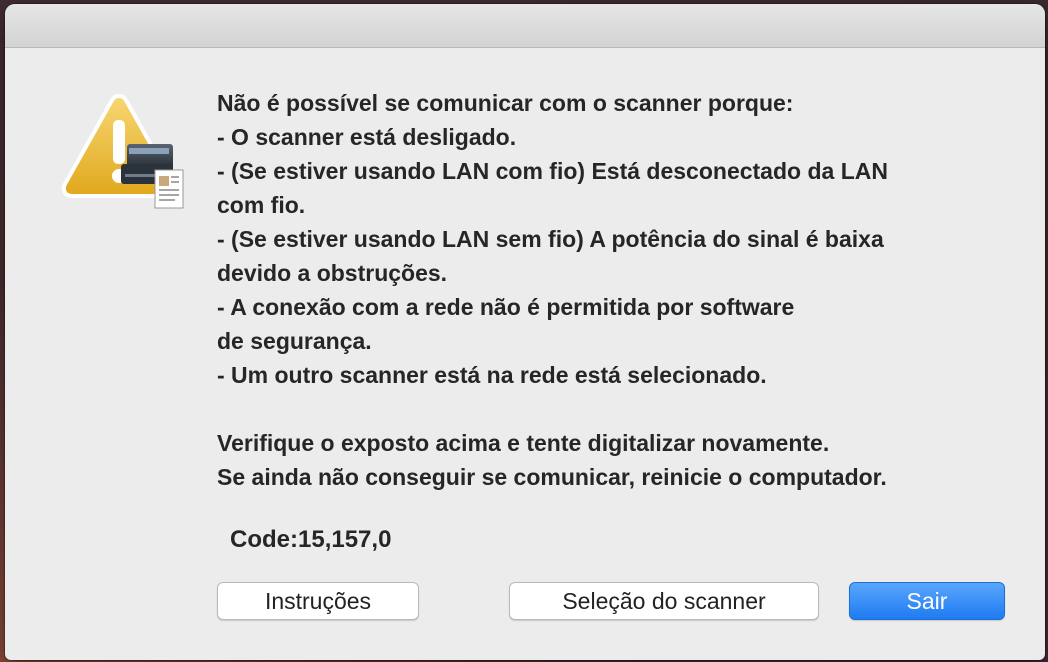  Describe the element at coordinates (121, 152) in the screenshot. I see `warning-scanner-icon` at that location.